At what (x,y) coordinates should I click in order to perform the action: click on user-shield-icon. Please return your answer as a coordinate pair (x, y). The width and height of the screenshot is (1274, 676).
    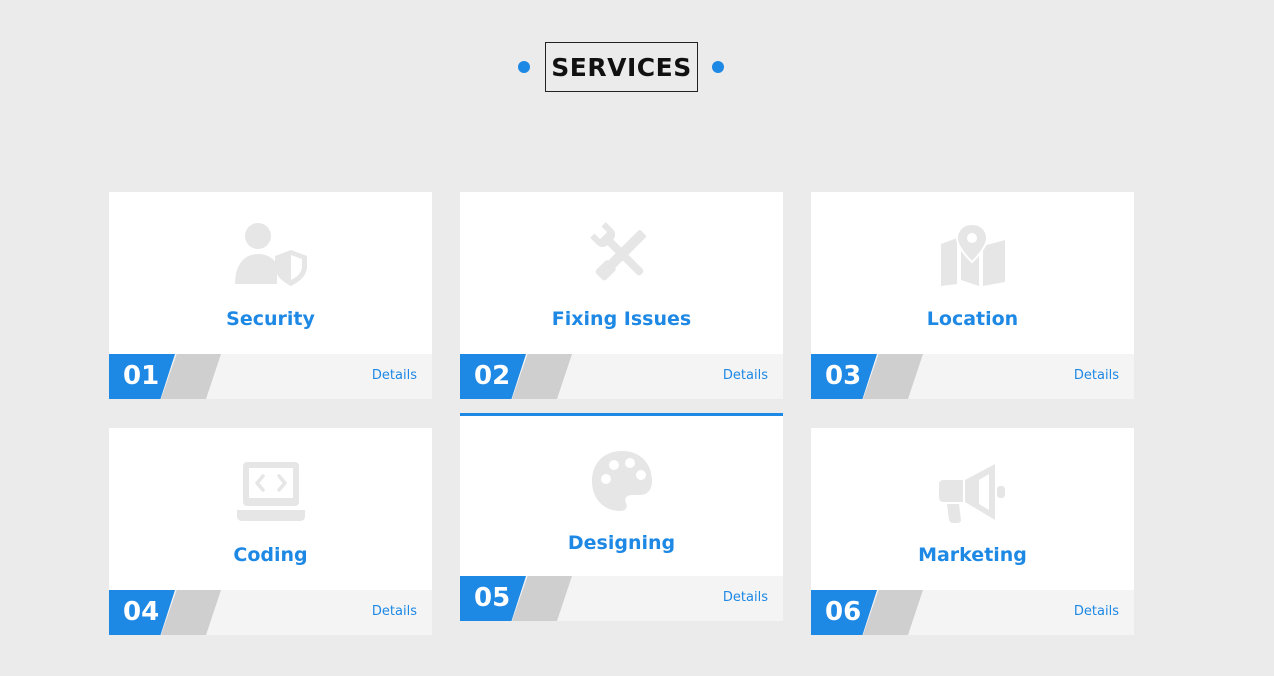
    Looking at the image, I should click on (271, 254).